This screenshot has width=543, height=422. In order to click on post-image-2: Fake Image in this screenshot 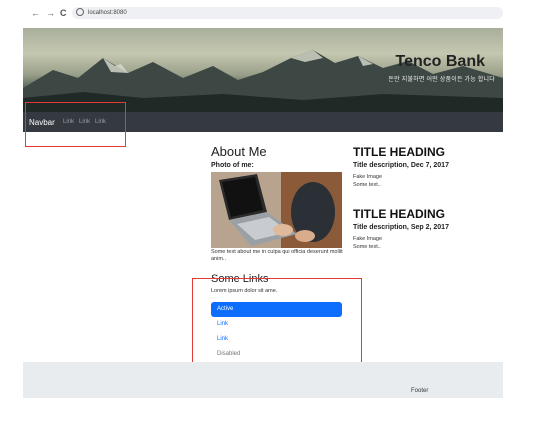, I will do `click(368, 239)`.